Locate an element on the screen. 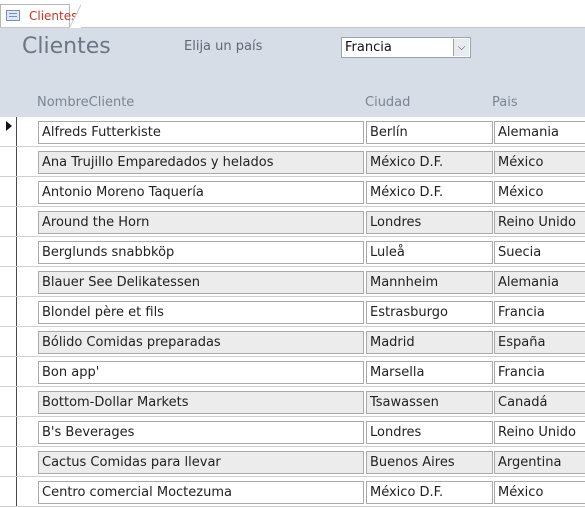 The height and width of the screenshot is (507, 585). city-field: Buenos Aires is located at coordinates (429, 462).